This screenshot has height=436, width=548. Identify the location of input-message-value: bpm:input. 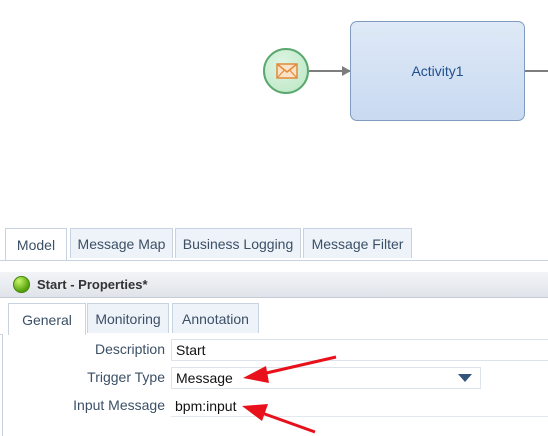
(206, 405).